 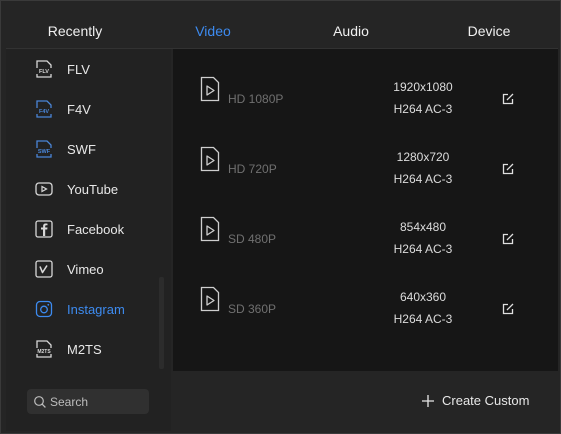 I want to click on search-box, so click(x=88, y=401).